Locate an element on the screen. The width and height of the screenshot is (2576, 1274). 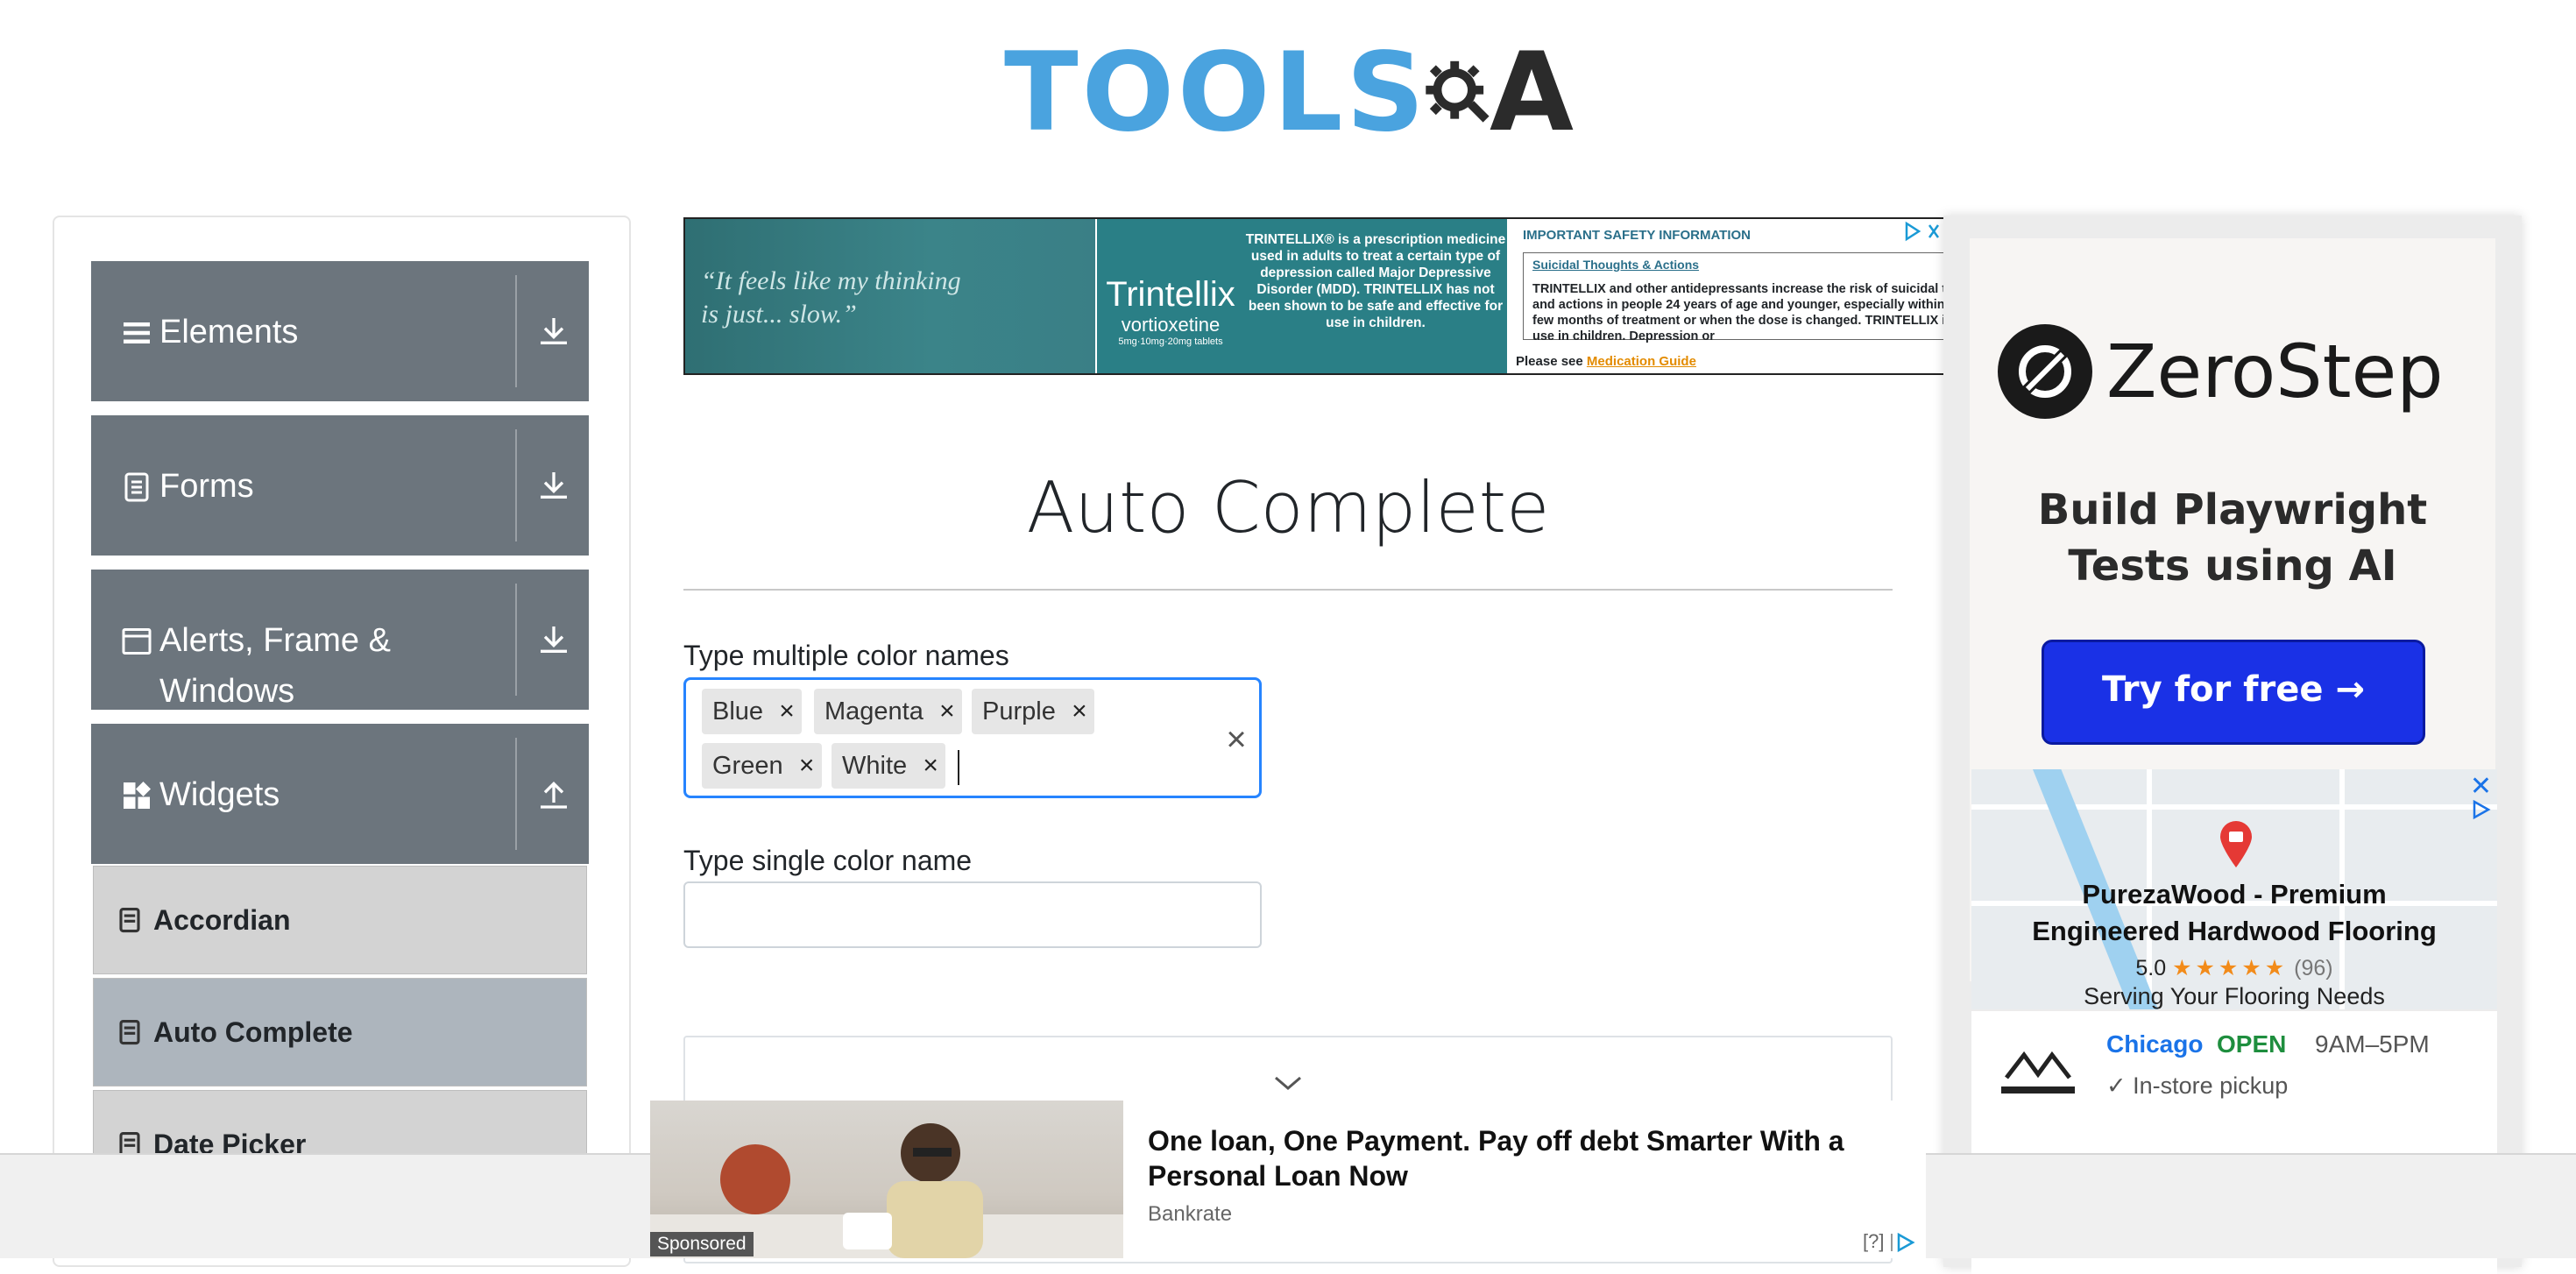
sponsored-badge: Sponsored is located at coordinates (702, 1244).